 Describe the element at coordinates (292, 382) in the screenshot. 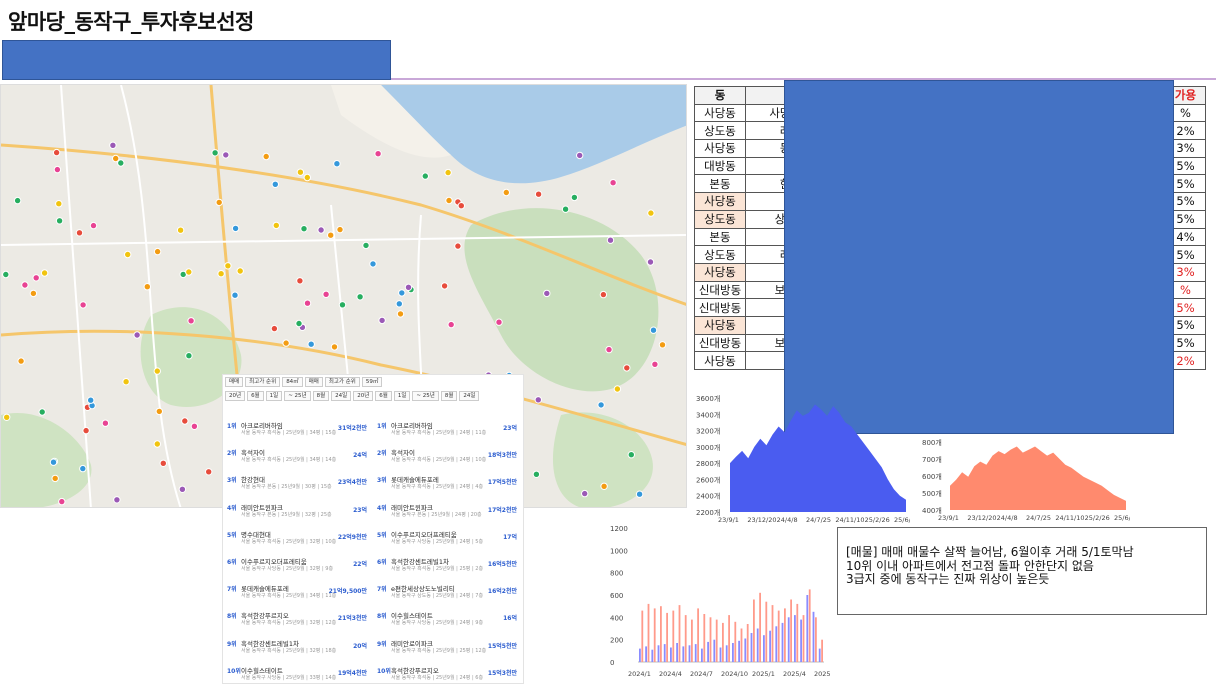

I see `filter-dropdown: 84㎡` at that location.